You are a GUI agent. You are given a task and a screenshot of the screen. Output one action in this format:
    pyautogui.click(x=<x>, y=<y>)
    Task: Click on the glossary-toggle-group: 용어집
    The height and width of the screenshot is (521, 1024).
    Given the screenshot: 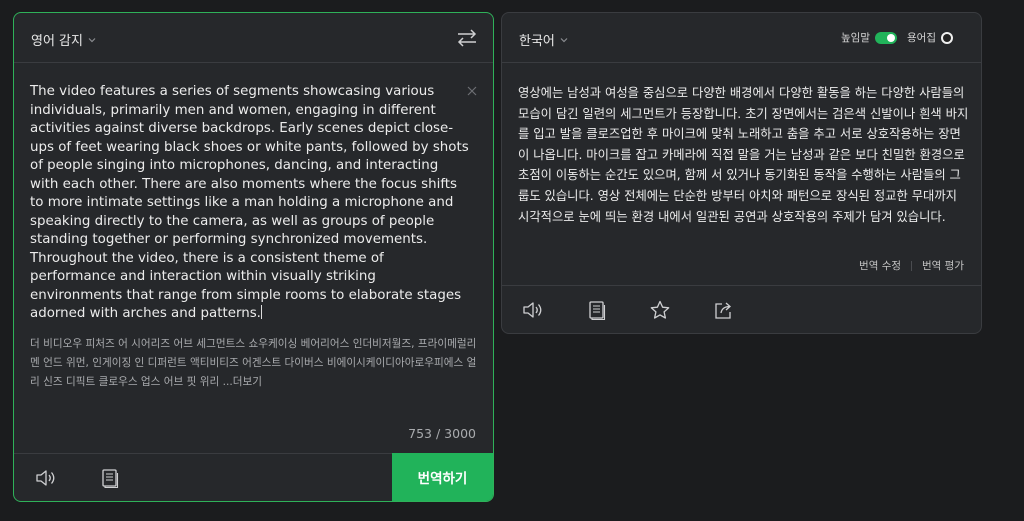 What is the action you would take?
    pyautogui.click(x=930, y=37)
    